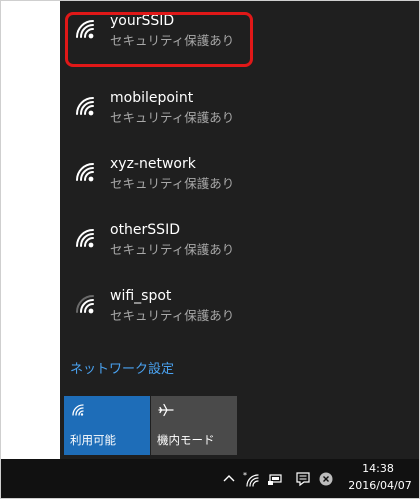 This screenshot has height=499, width=420. I want to click on network-item-mobilepoint: mobilepoint セキュリティ保護あり, so click(239, 111).